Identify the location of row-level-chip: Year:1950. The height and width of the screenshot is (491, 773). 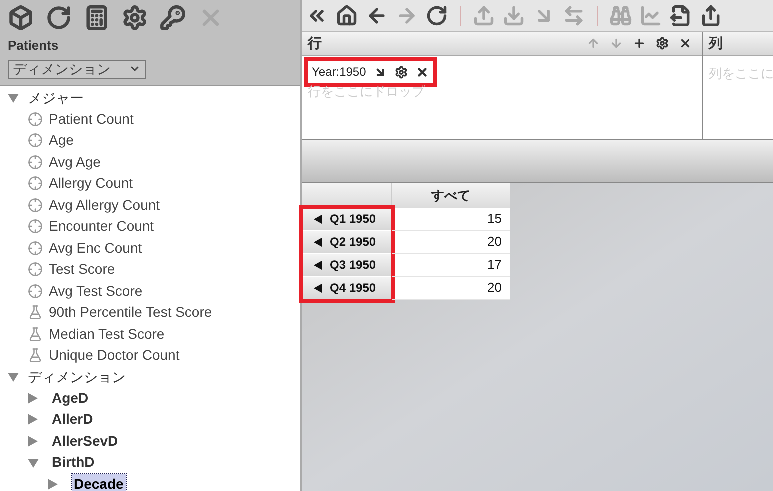
(371, 72).